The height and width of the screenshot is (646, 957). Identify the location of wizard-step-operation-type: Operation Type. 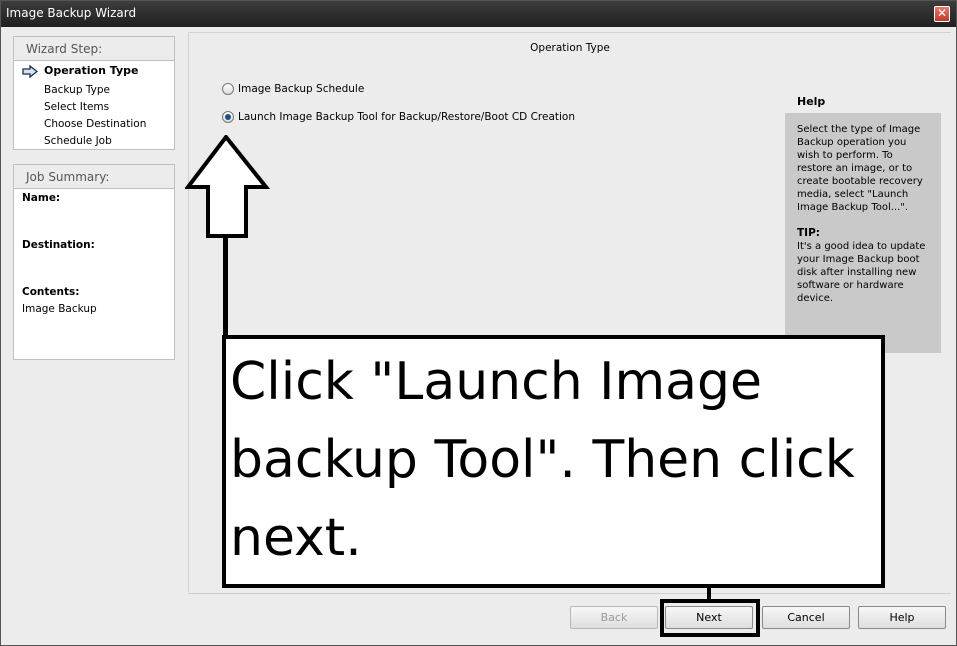
(91, 70).